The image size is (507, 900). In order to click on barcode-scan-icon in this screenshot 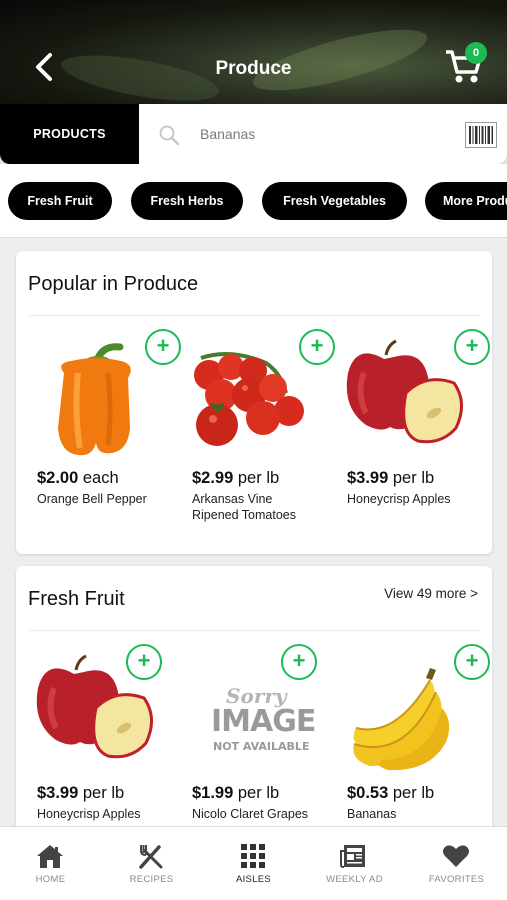, I will do `click(481, 135)`.